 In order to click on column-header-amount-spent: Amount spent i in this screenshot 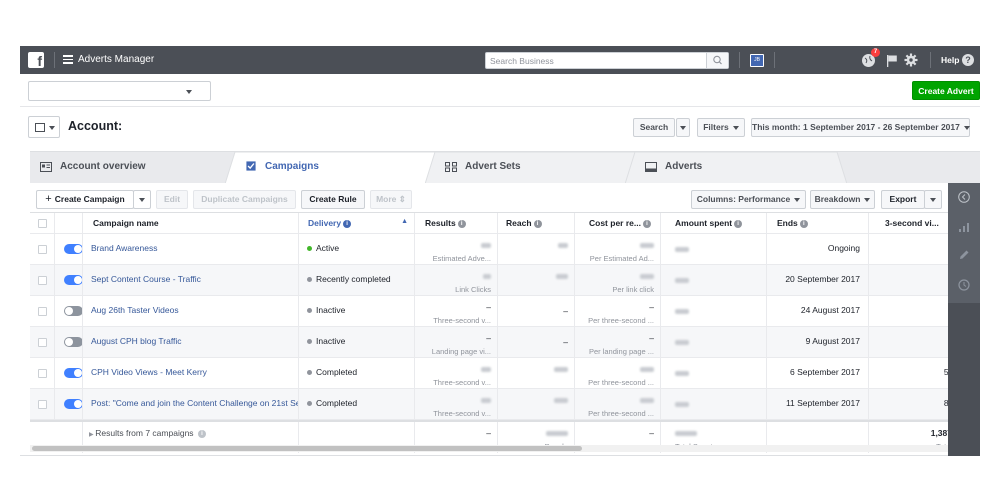, I will do `click(714, 223)`.